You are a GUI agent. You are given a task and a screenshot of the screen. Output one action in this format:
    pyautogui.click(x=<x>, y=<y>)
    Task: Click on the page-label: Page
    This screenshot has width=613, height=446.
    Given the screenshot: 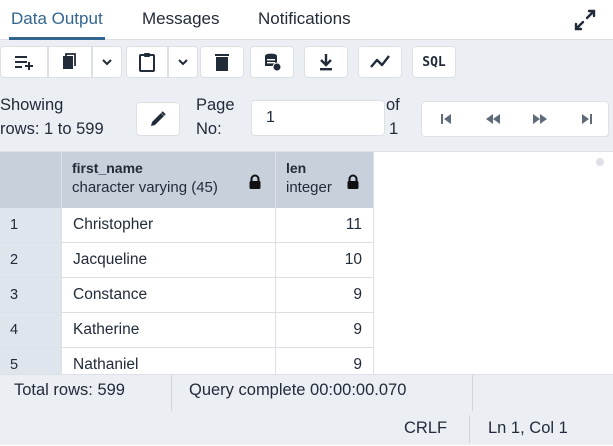 What is the action you would take?
    pyautogui.click(x=215, y=105)
    